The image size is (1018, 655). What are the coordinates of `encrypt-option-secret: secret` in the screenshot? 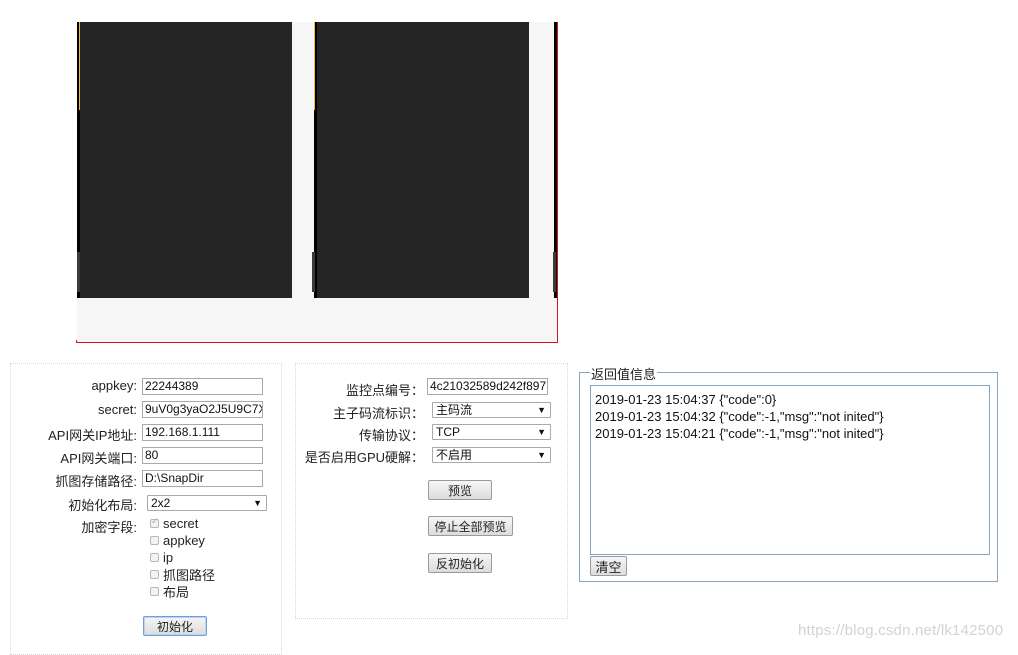 It's located at (174, 523).